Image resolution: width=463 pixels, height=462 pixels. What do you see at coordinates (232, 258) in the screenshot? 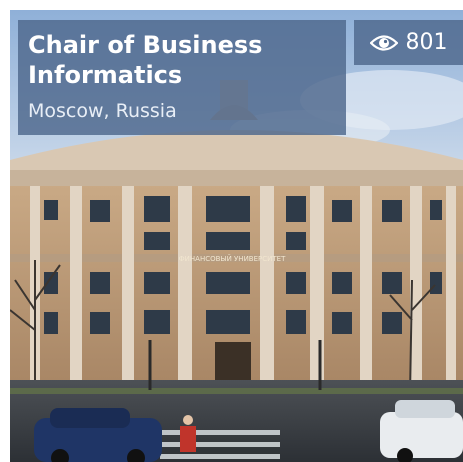
I see `building-sign: ФИНАНСОВЫЙ УНИВЕРСИТЕТ` at bounding box center [232, 258].